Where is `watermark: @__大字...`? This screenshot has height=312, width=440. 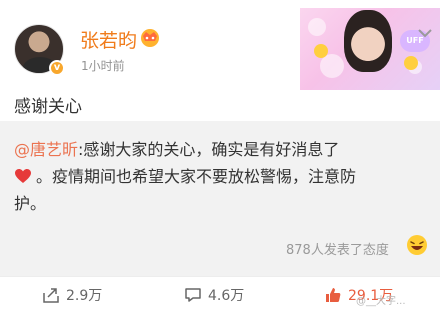
watermark: @__大字... is located at coordinates (381, 301).